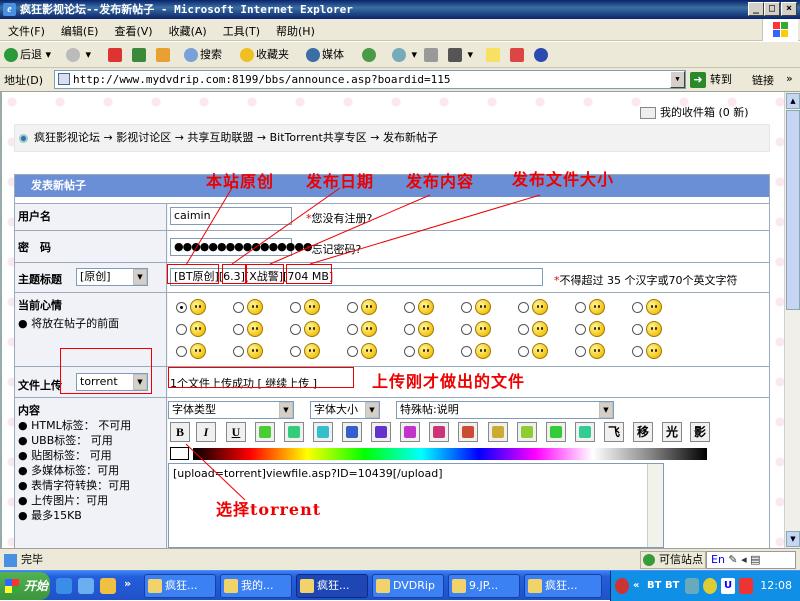 The image size is (800, 601). Describe the element at coordinates (381, 432) in the screenshot. I see `flash-button` at that location.